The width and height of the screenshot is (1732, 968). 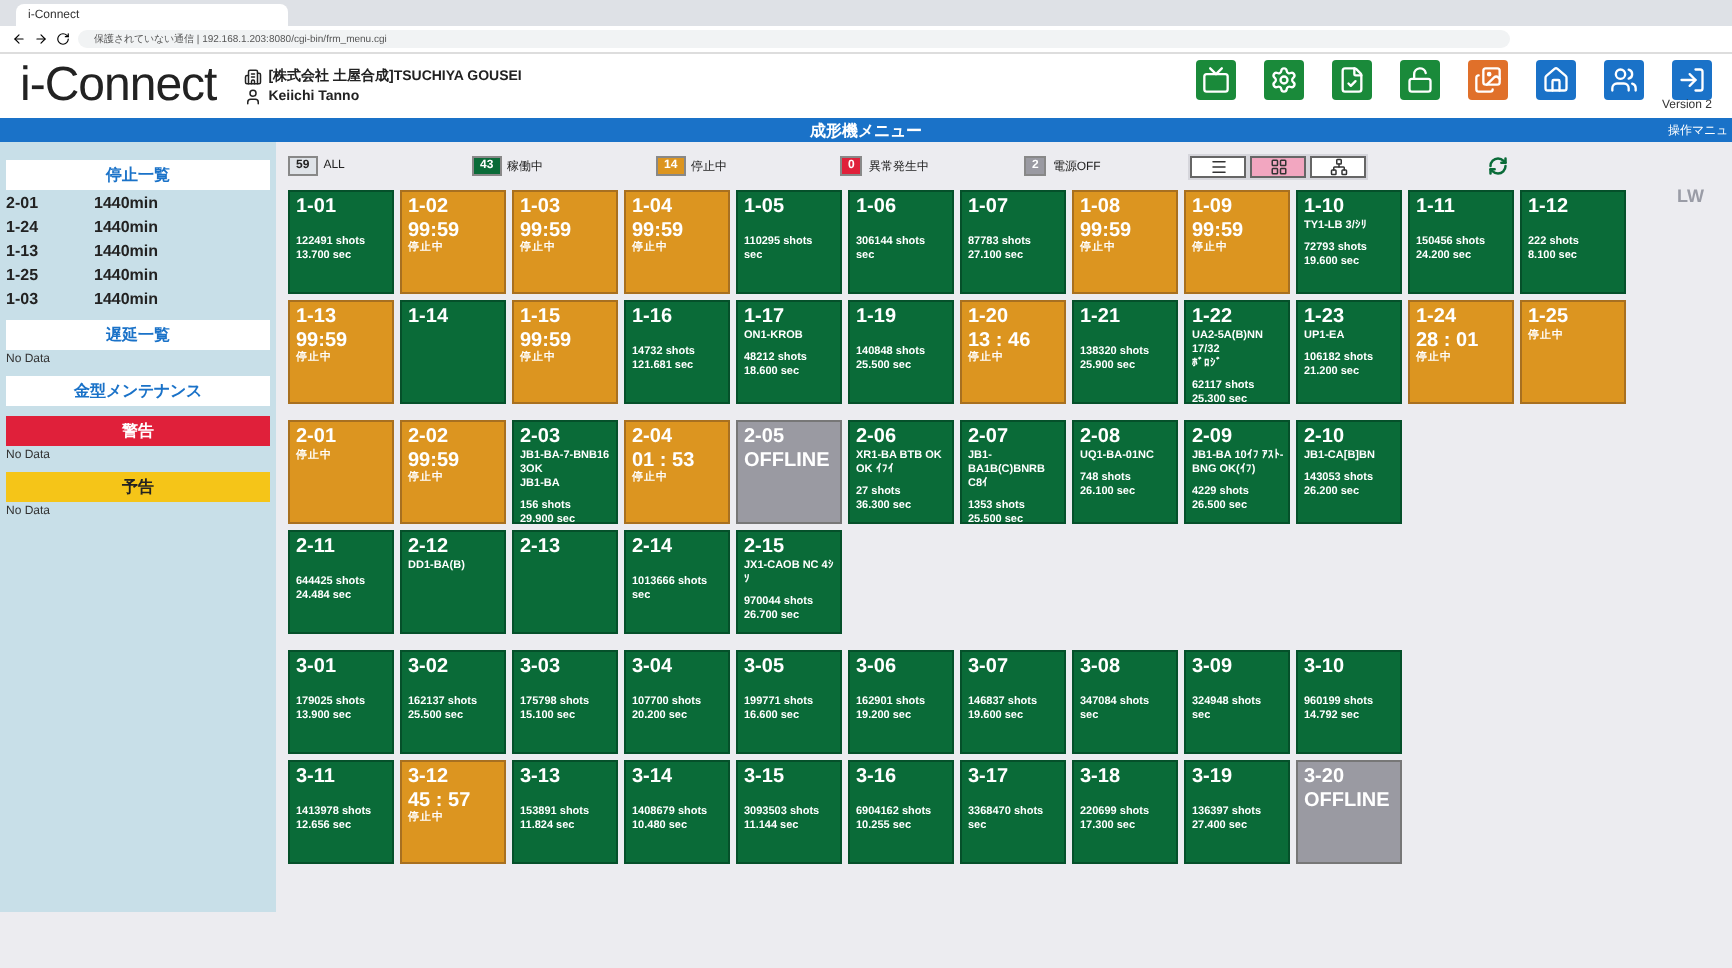 I want to click on machine-id: 2-06, so click(x=876, y=438).